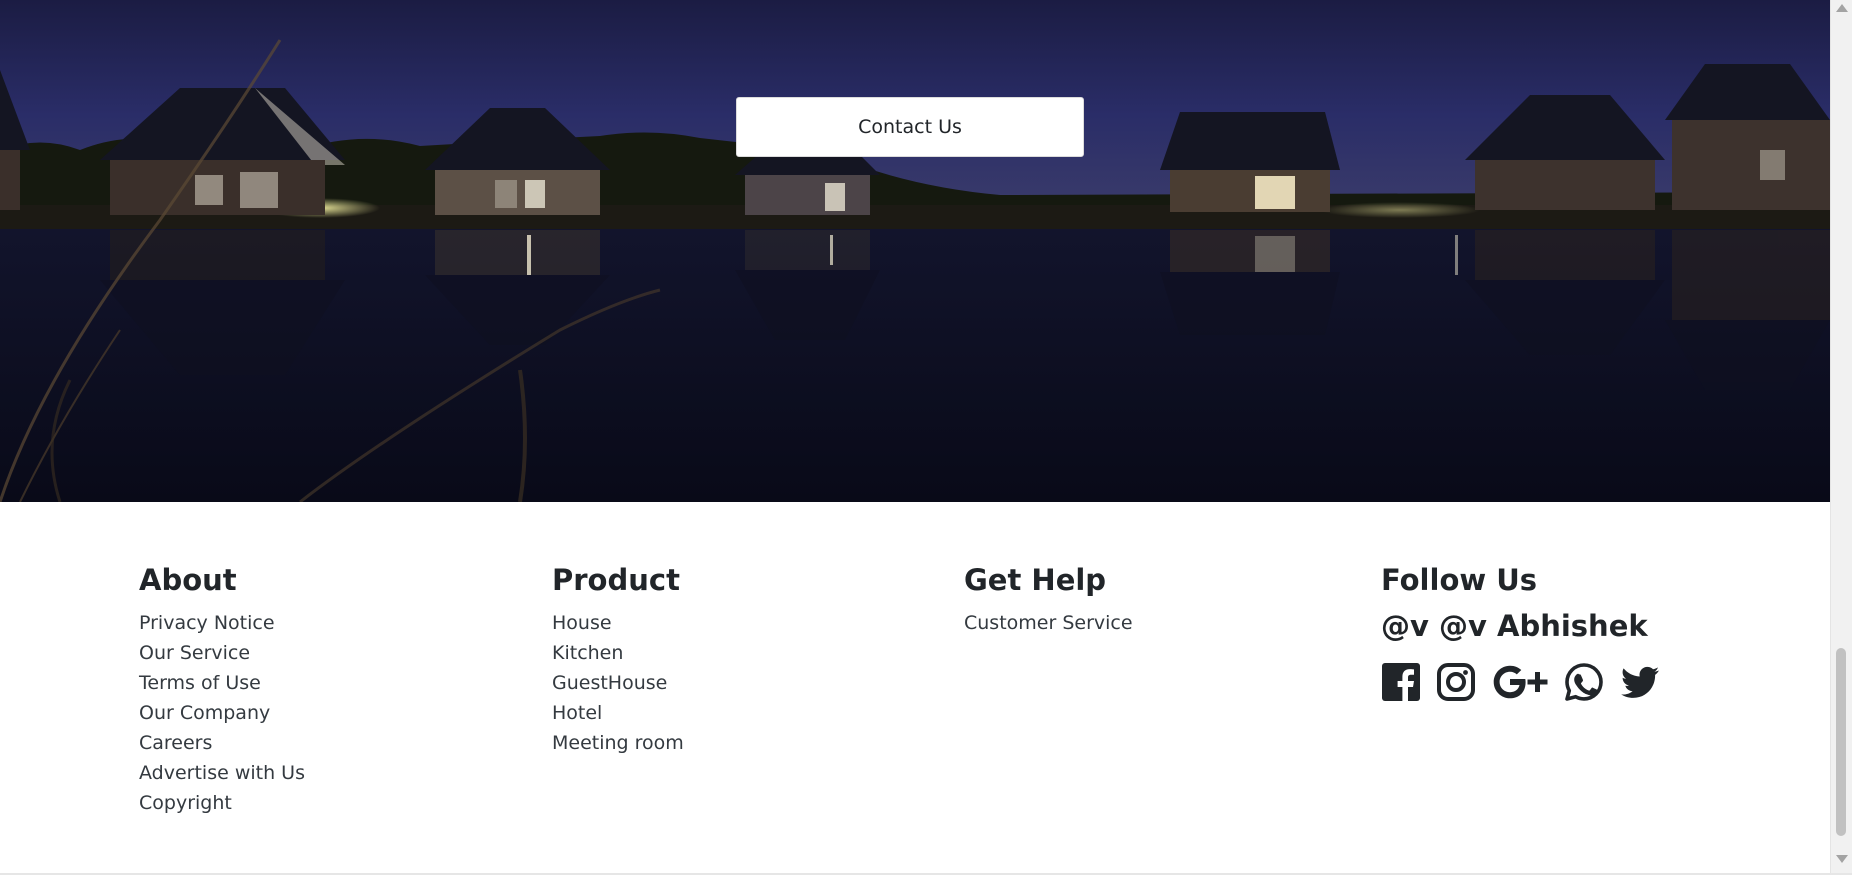 The image size is (1852, 875). I want to click on footer-link-house: House, so click(618, 623).